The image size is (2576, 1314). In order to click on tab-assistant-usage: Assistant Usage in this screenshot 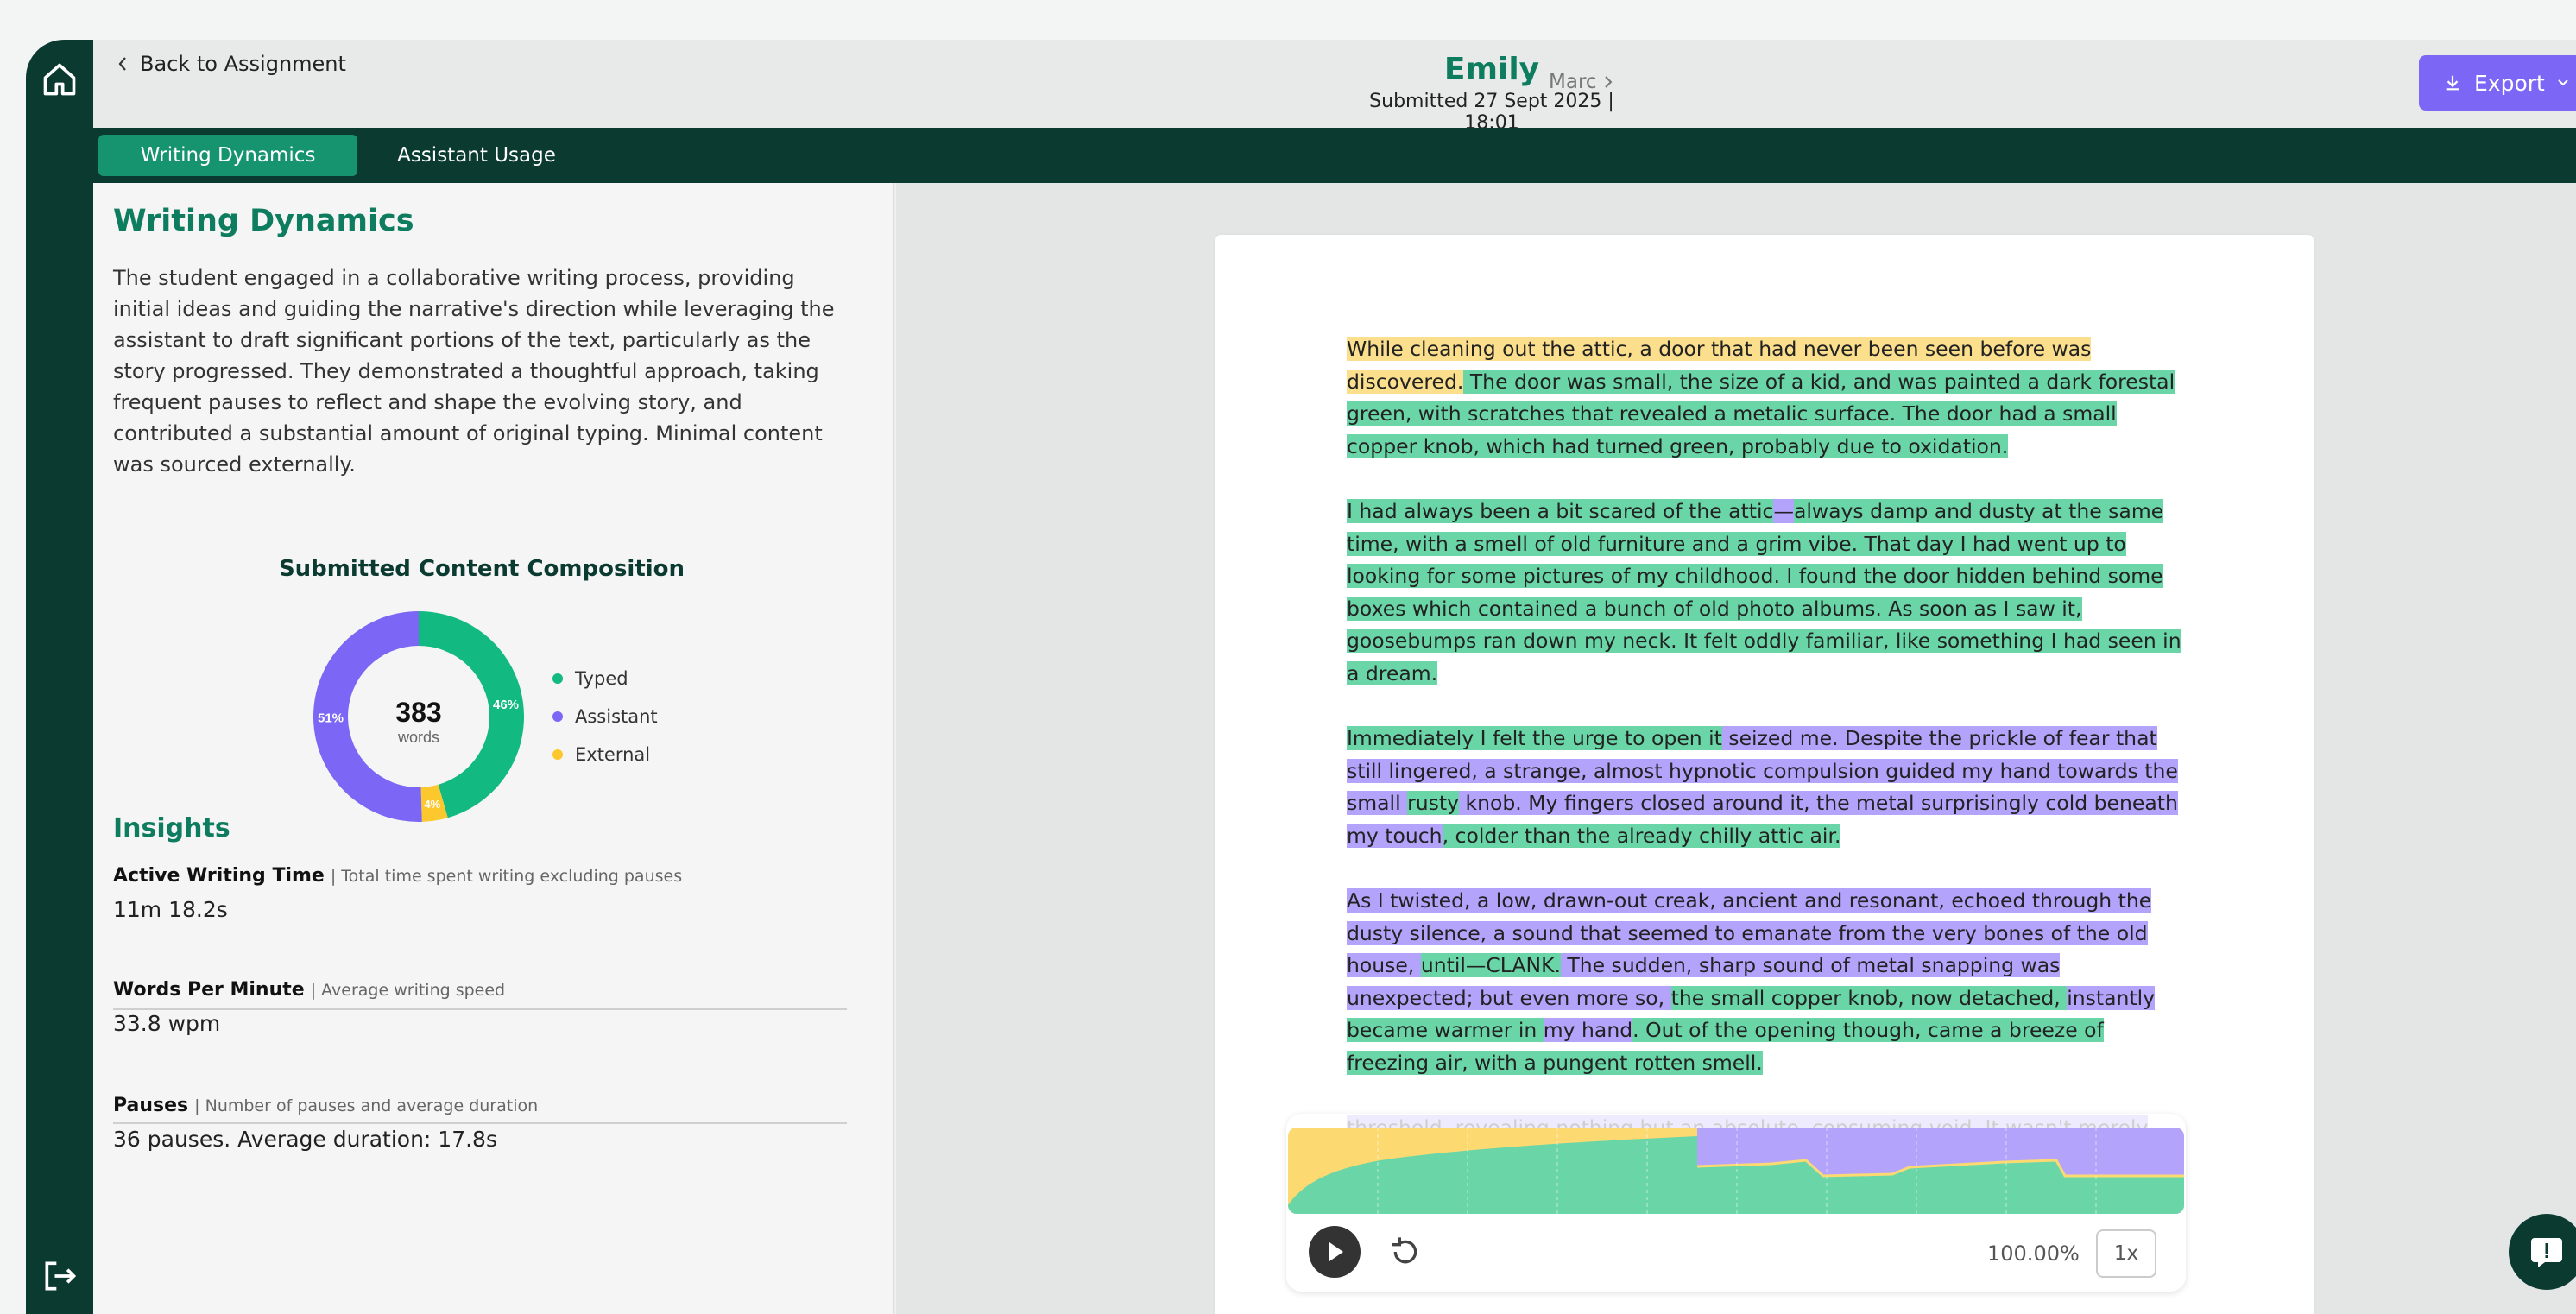, I will do `click(476, 155)`.